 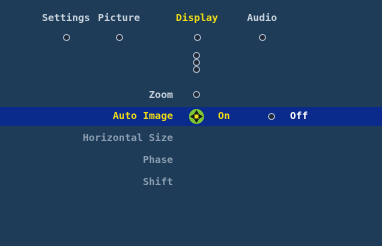 What do you see at coordinates (158, 161) in the screenshot?
I see `menu-item-phase: Phase` at bounding box center [158, 161].